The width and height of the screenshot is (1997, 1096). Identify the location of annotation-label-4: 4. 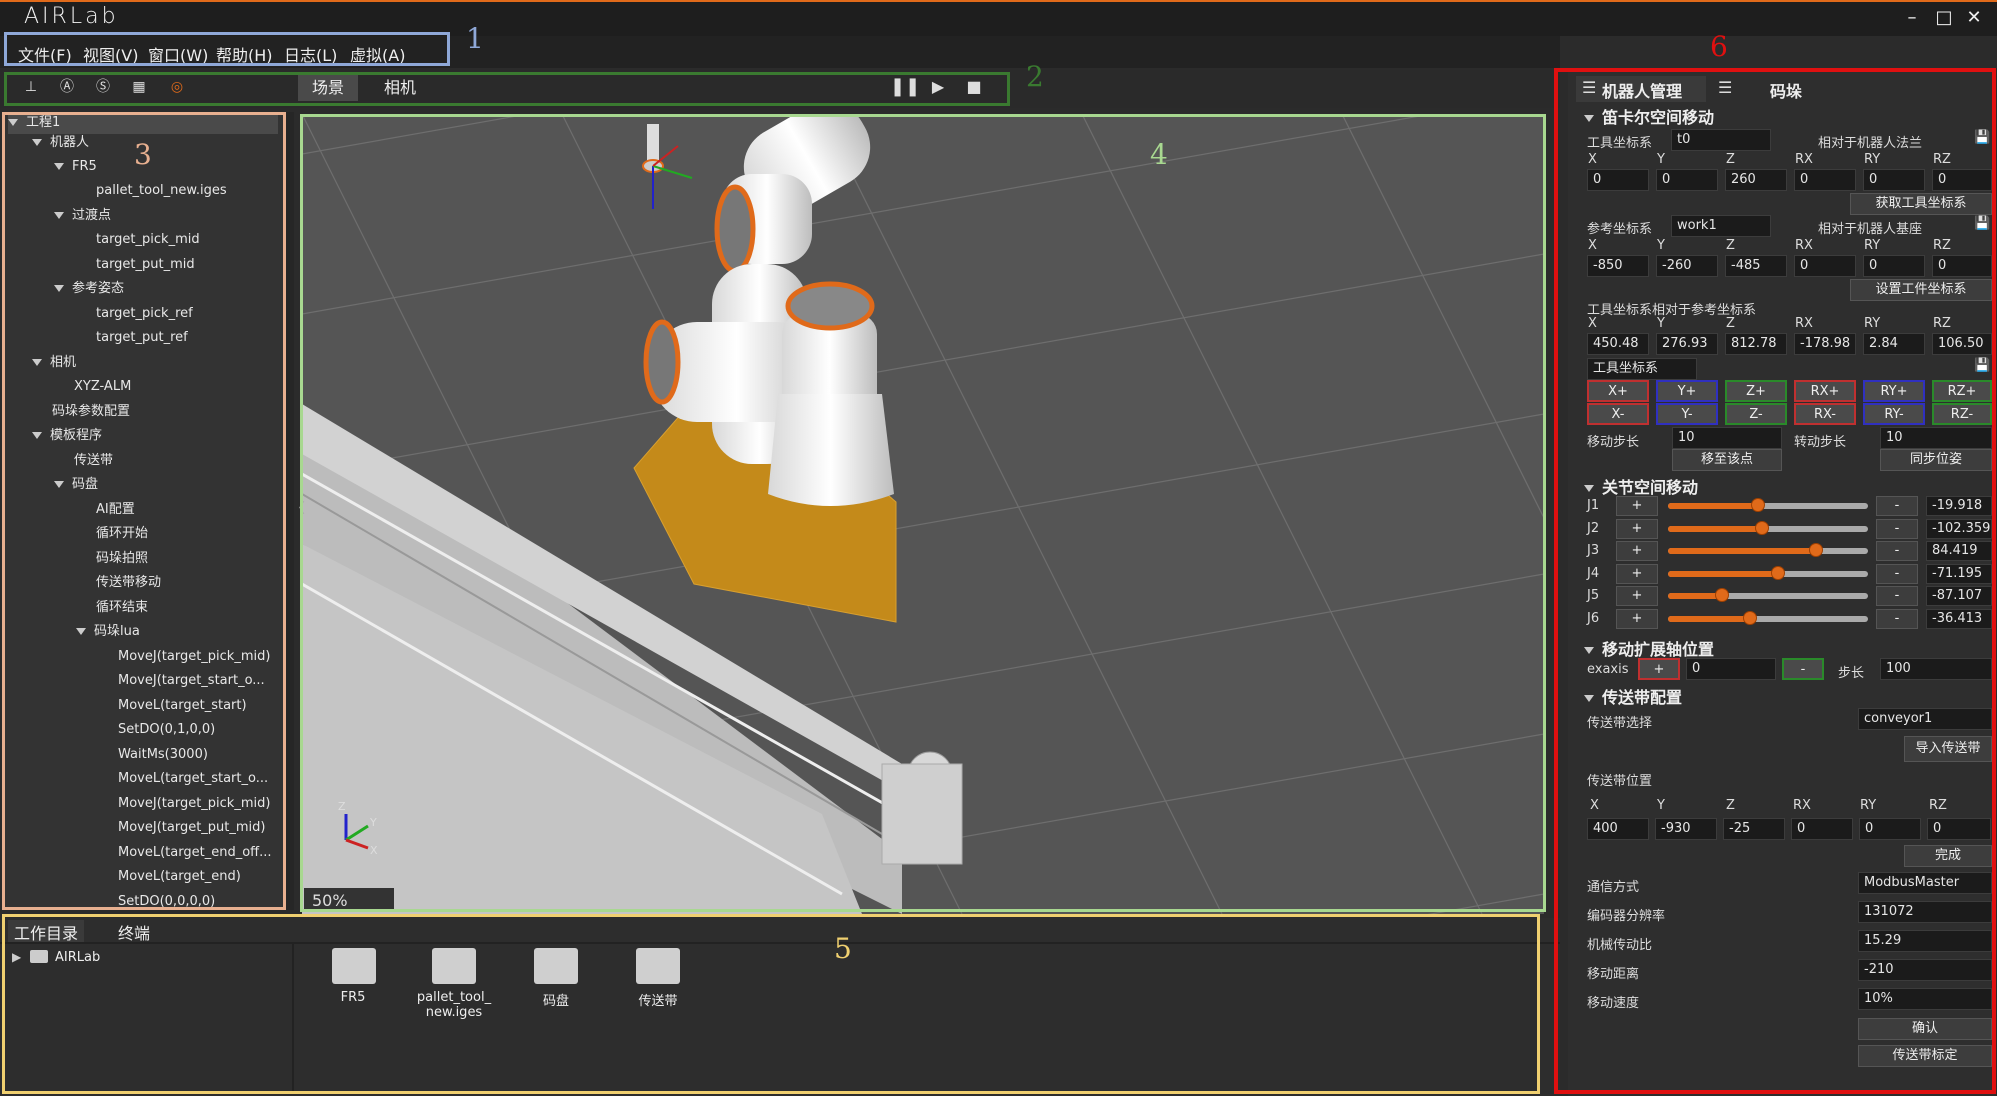
(1159, 154).